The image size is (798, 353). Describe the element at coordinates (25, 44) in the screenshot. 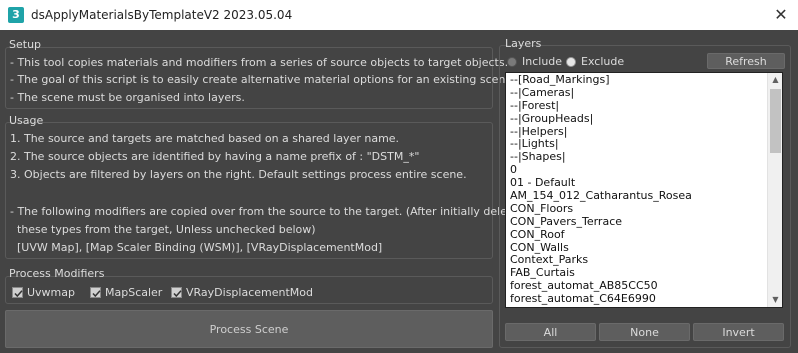

I see `setup-label: Setup` at that location.